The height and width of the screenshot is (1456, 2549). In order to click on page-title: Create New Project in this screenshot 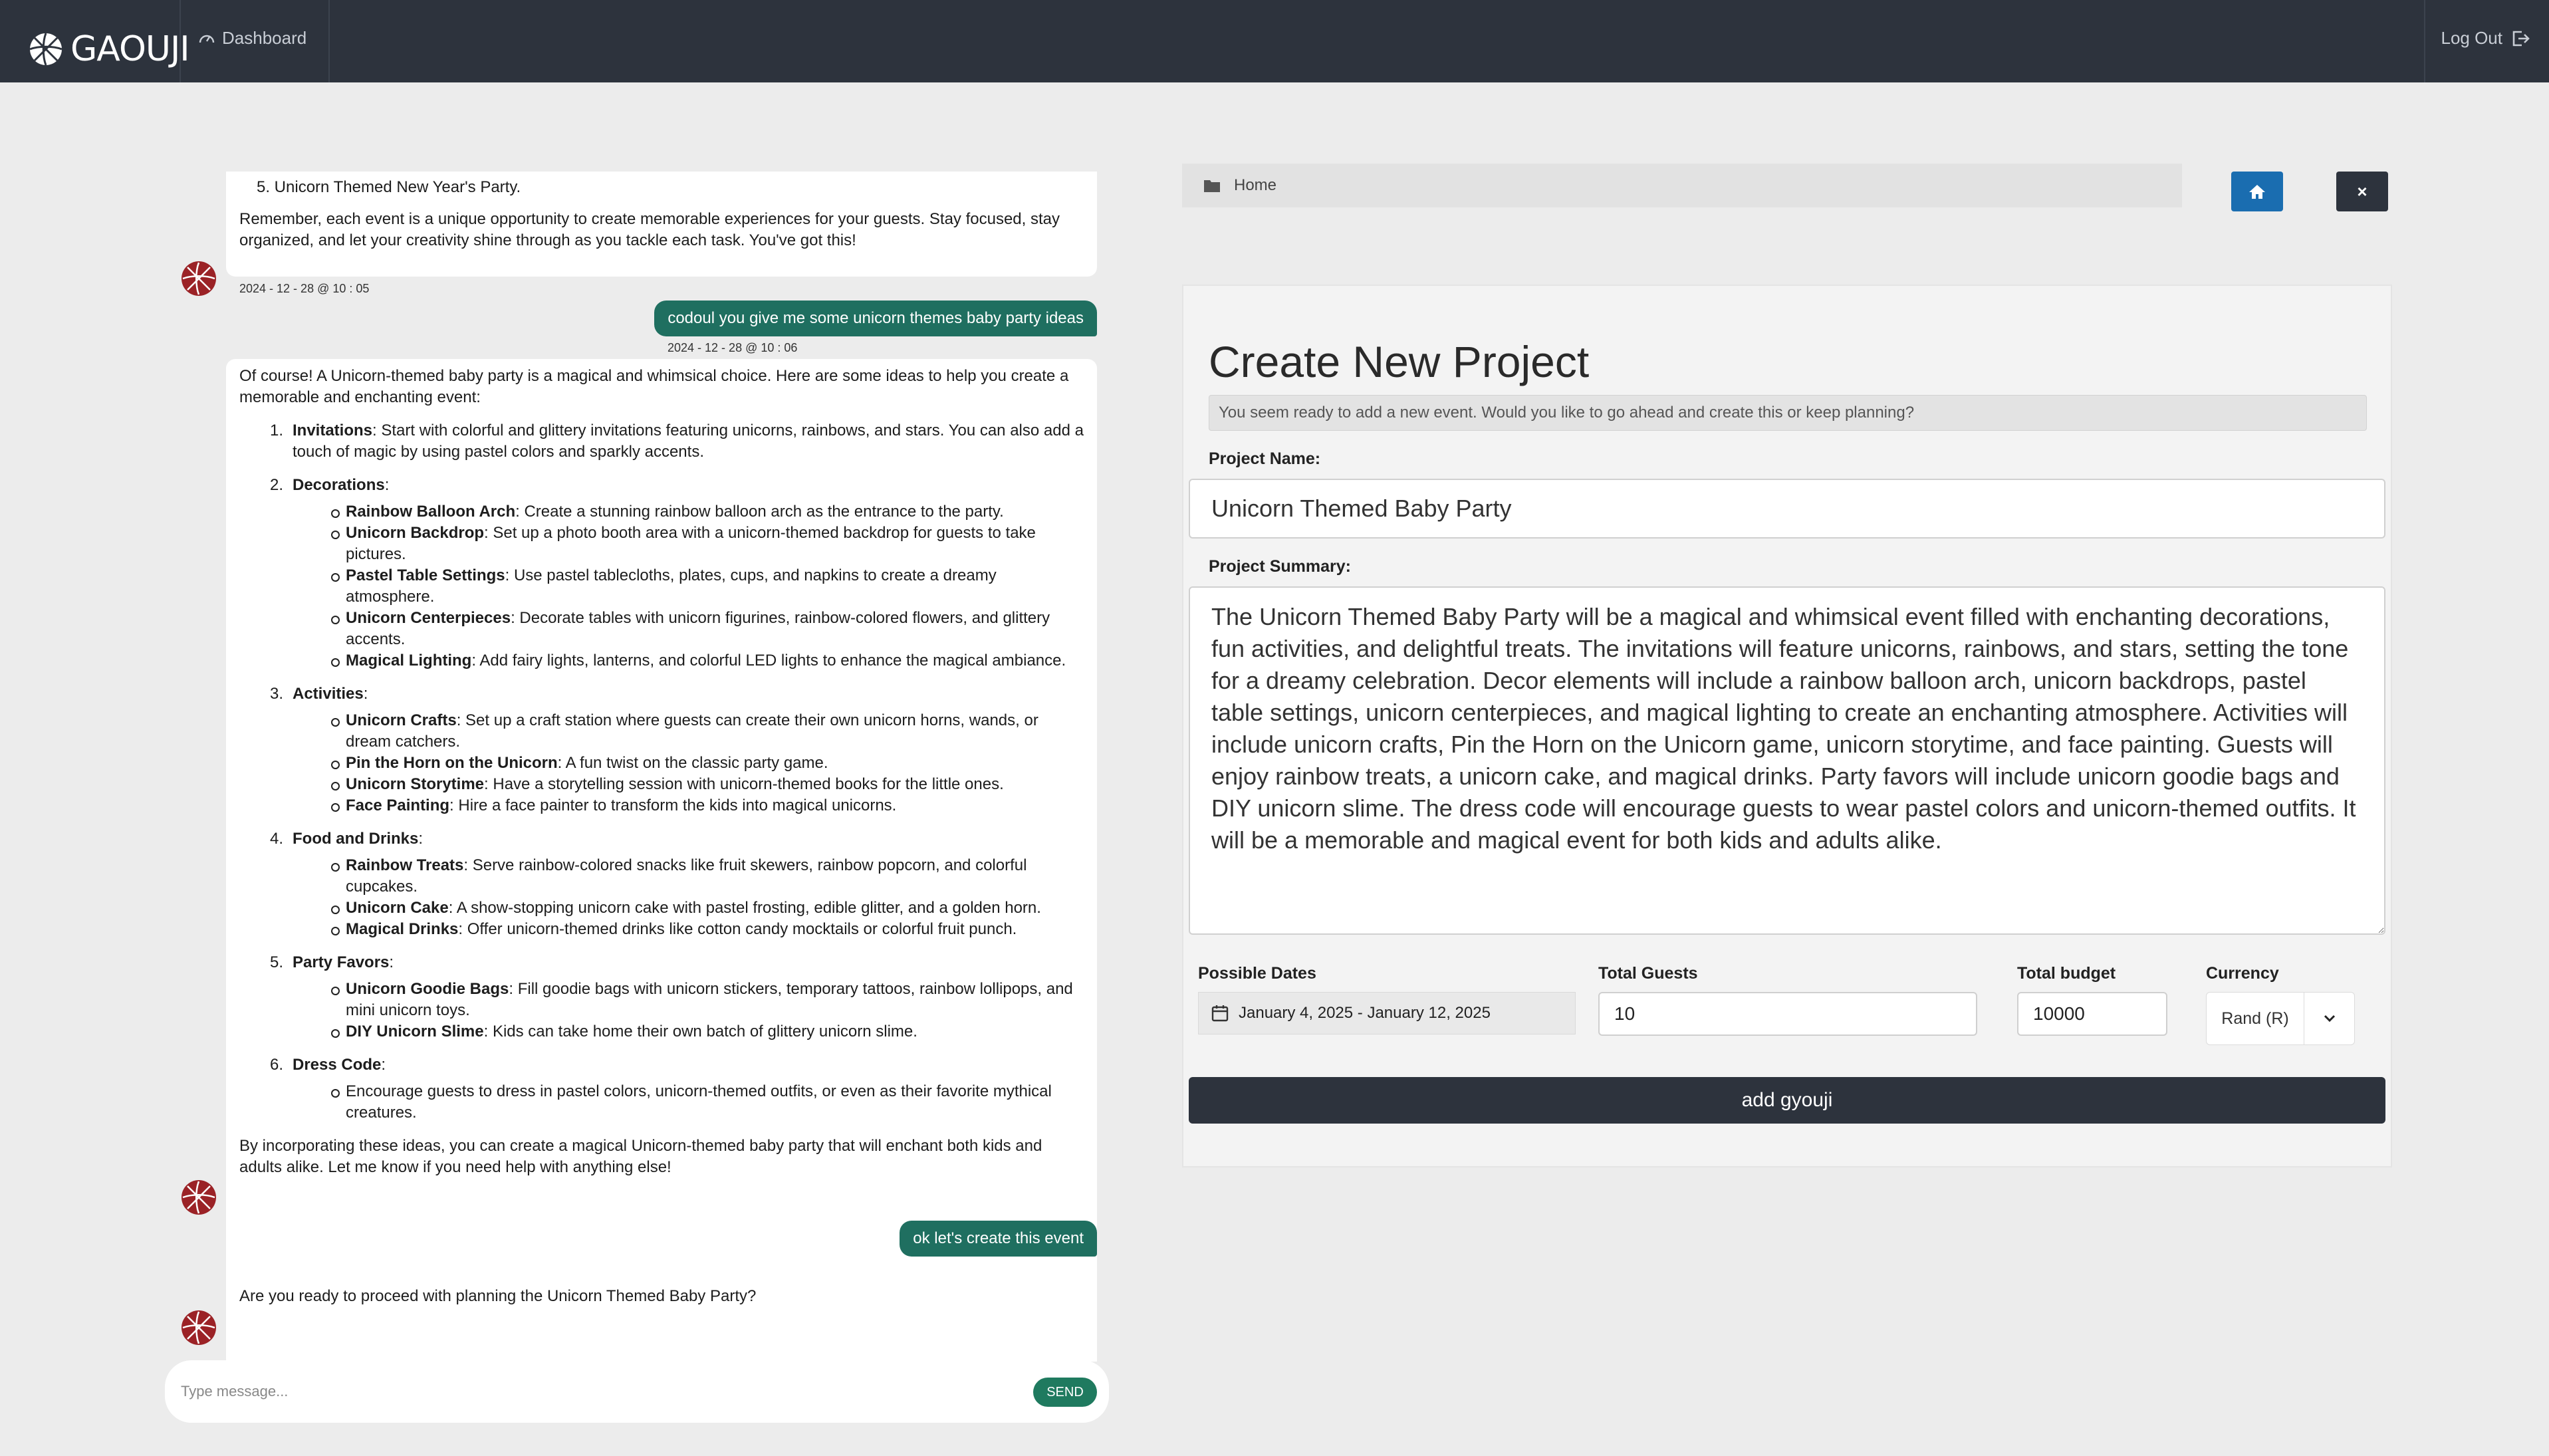, I will do `click(1399, 361)`.